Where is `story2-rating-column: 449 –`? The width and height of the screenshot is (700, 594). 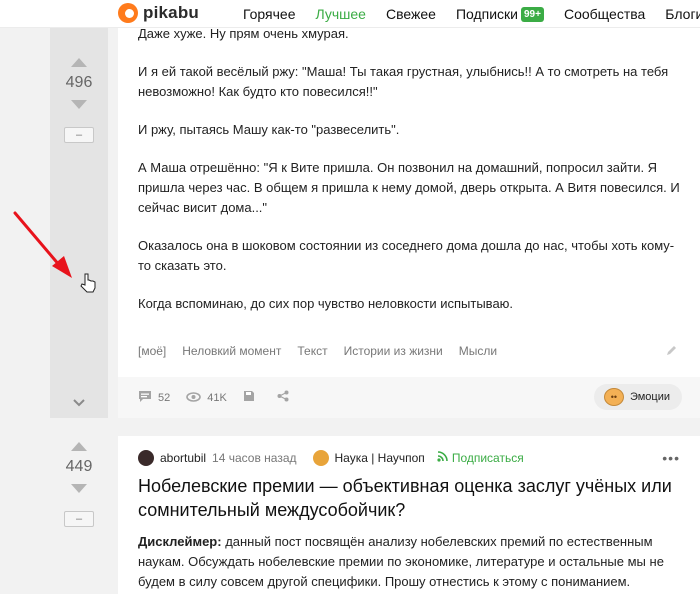
story2-rating-column: 449 – is located at coordinates (79, 515).